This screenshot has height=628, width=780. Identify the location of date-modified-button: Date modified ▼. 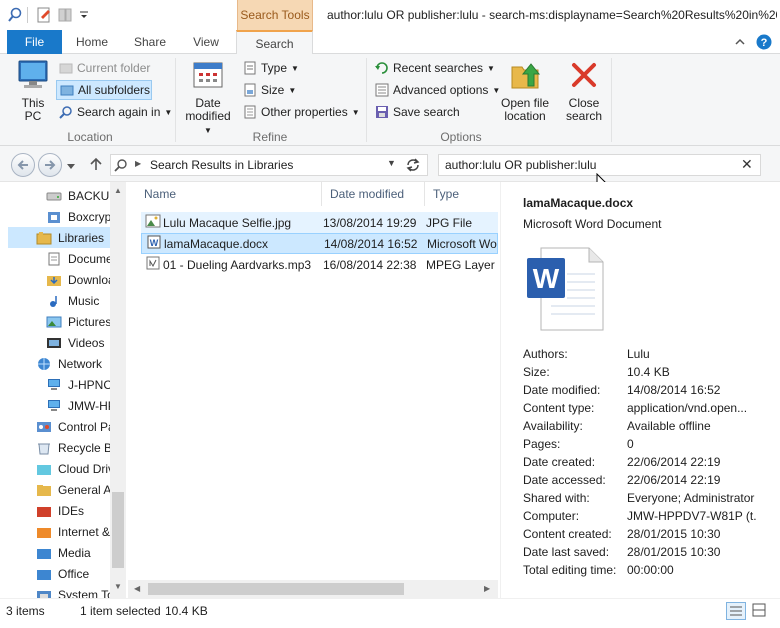
(208, 96).